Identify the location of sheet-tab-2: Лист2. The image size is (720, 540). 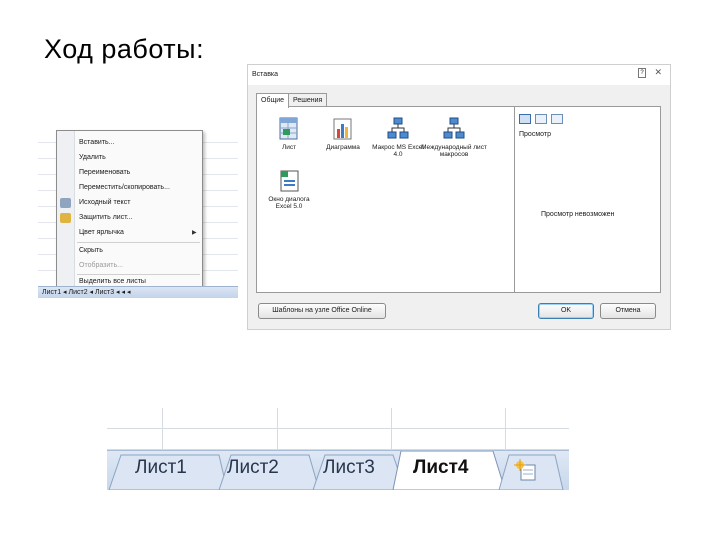
(253, 468).